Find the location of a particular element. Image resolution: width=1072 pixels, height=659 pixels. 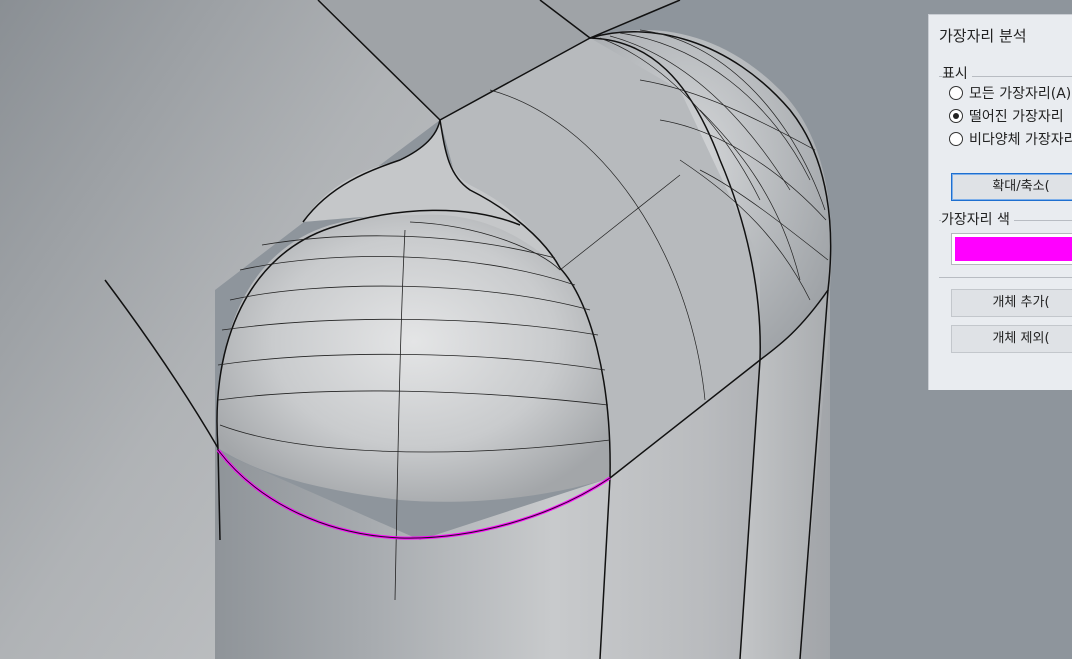

radio-naked-edges-label: 떨어진 가장자리 is located at coordinates (1016, 117).